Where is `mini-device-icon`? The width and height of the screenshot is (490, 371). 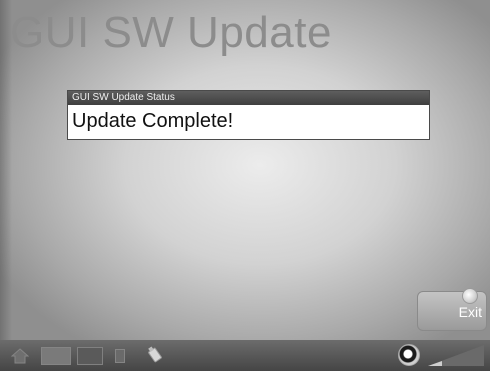
mini-device-icon is located at coordinates (120, 356).